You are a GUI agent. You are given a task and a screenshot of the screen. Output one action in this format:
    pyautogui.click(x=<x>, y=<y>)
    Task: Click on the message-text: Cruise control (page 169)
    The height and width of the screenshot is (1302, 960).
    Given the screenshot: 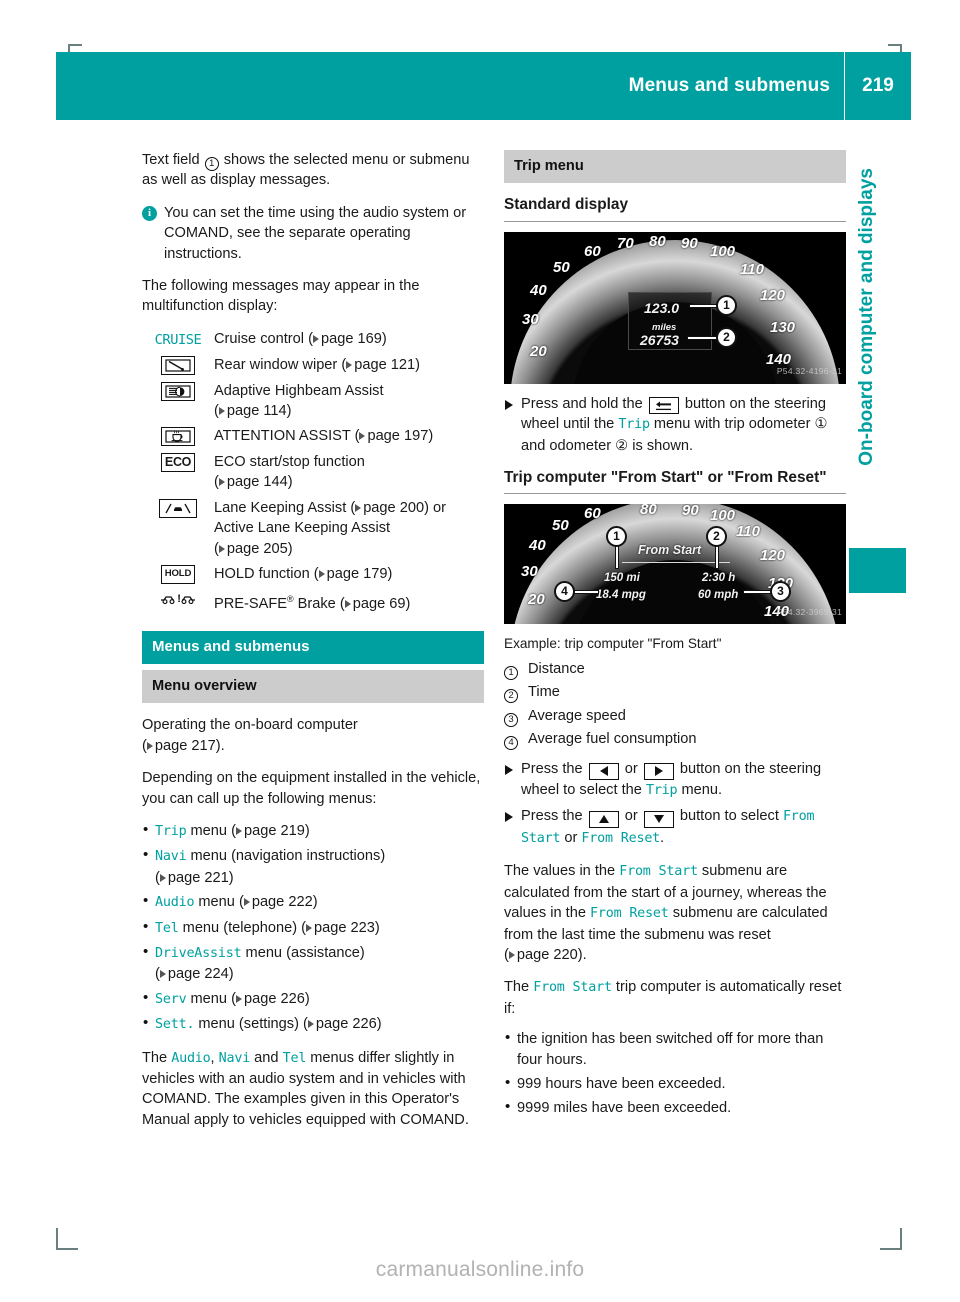 What is the action you would take?
    pyautogui.click(x=349, y=339)
    